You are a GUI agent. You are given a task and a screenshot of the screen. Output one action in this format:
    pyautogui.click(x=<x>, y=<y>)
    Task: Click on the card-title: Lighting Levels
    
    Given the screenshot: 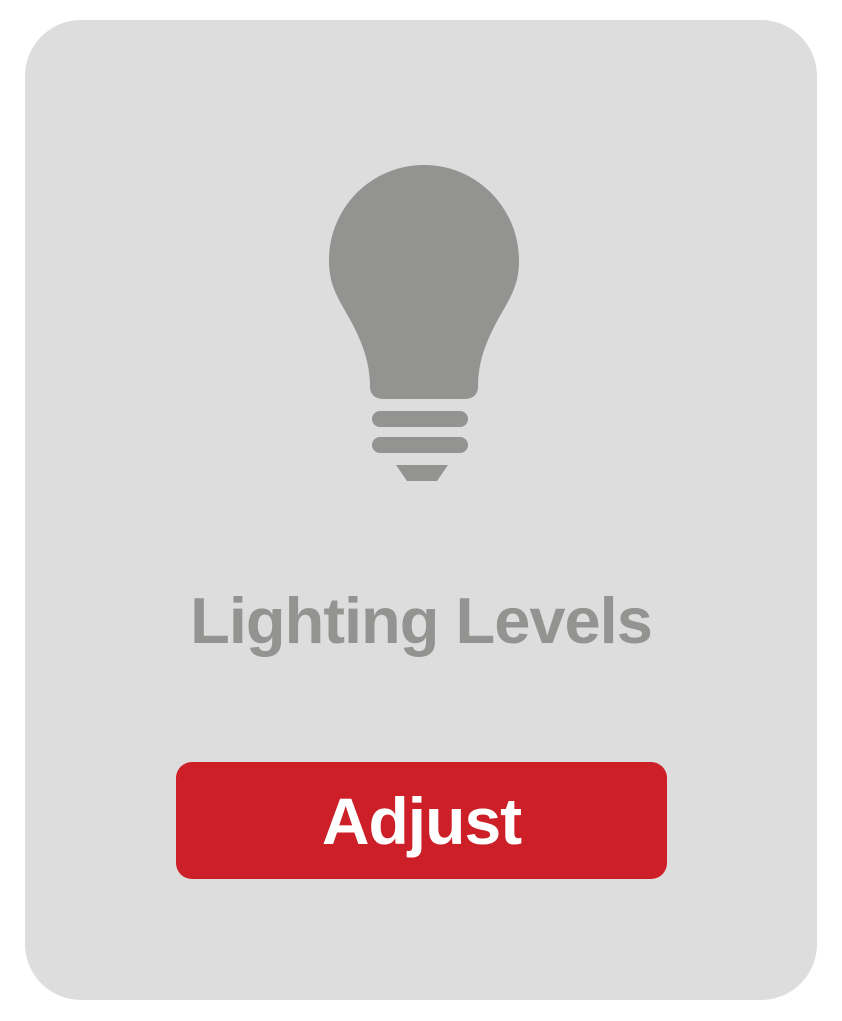 What is the action you would take?
    pyautogui.click(x=421, y=620)
    